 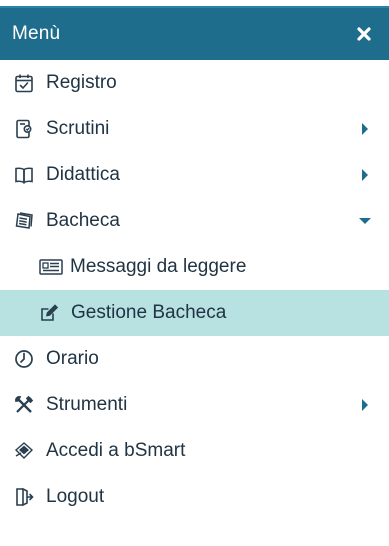 I want to click on menu-item-strumenti: Strumenti, so click(x=194, y=405).